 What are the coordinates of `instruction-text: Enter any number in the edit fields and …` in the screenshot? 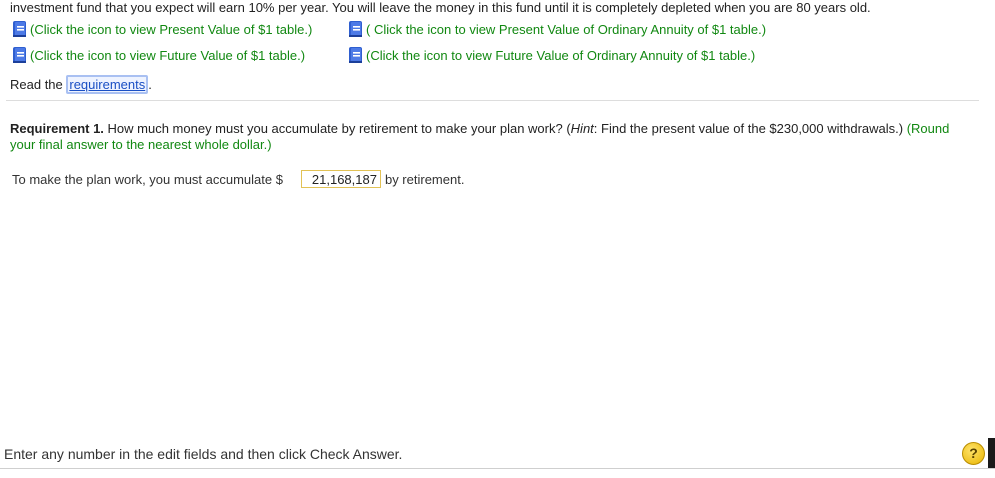 It's located at (203, 454).